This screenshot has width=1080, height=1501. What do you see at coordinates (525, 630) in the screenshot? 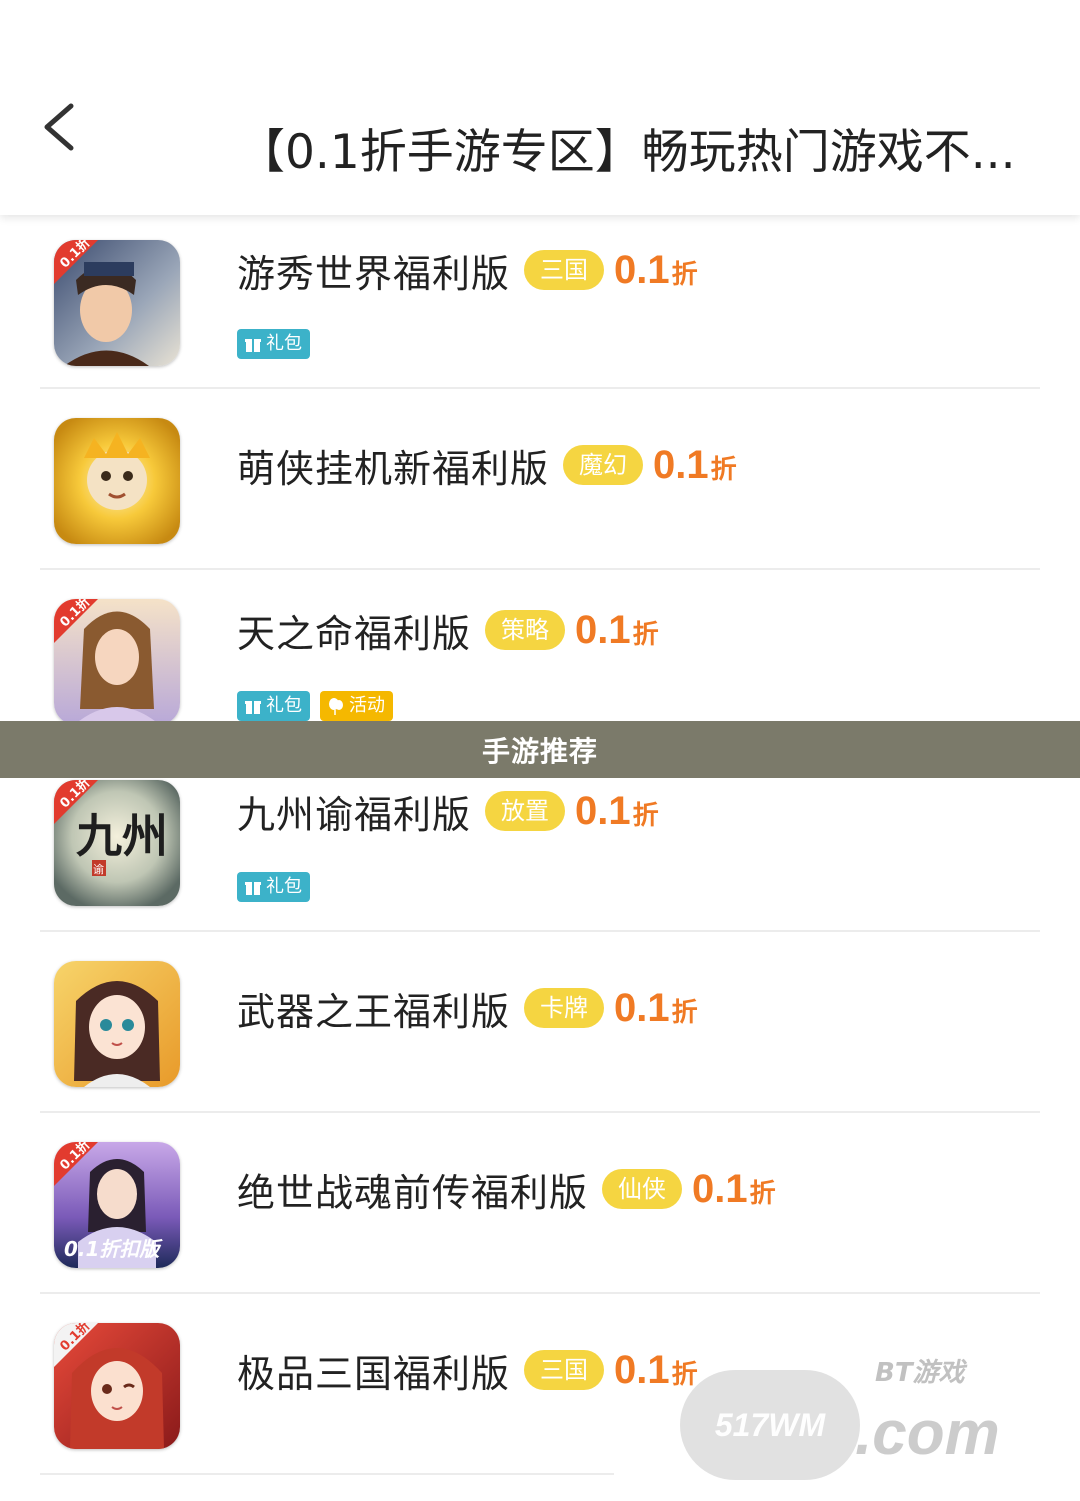
I see `genre-tag: 策略` at bounding box center [525, 630].